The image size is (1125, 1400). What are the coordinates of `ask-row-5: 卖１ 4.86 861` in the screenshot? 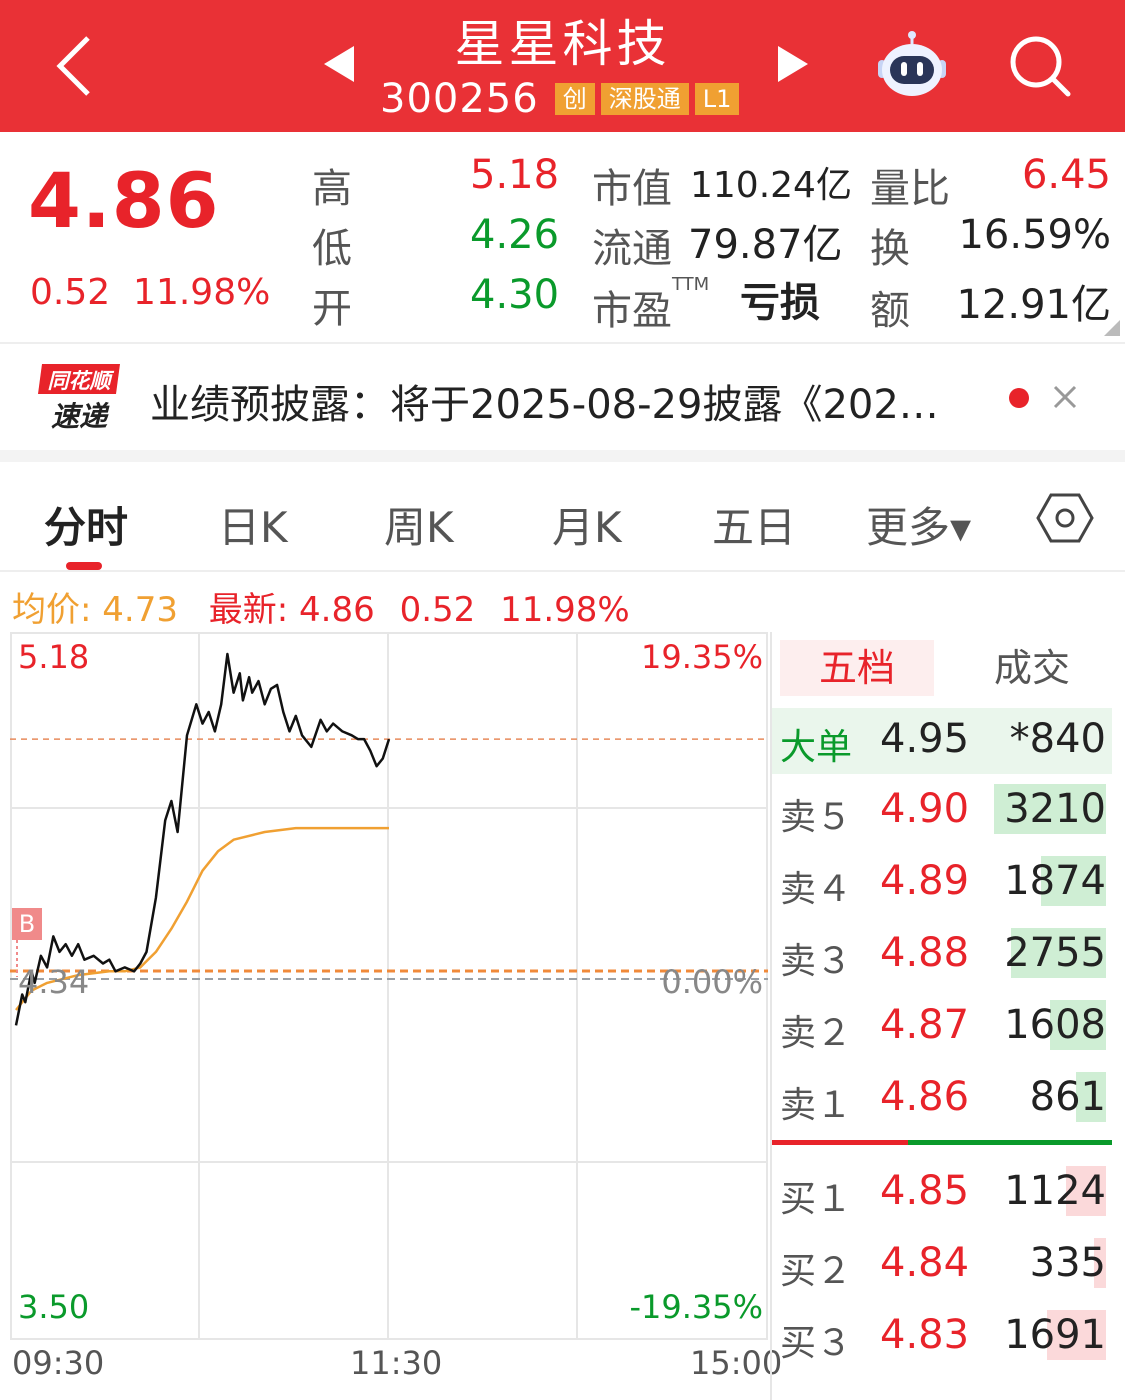 It's located at (942, 1099).